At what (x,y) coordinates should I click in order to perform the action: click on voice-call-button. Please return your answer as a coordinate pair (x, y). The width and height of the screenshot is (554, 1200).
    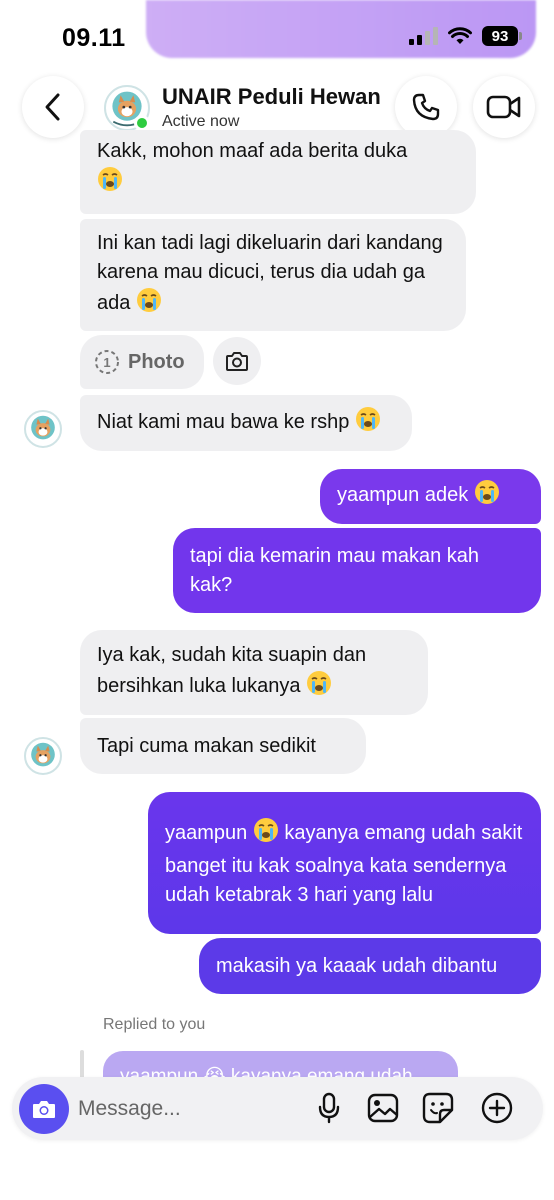
    Looking at the image, I should click on (426, 107).